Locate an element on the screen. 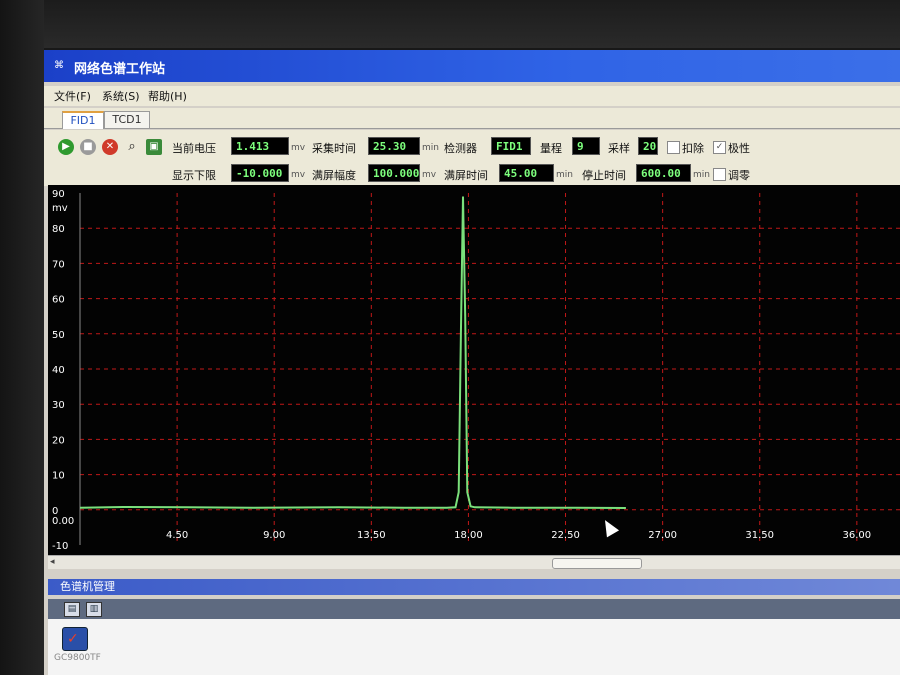  save-icon: ▣ is located at coordinates (154, 147).